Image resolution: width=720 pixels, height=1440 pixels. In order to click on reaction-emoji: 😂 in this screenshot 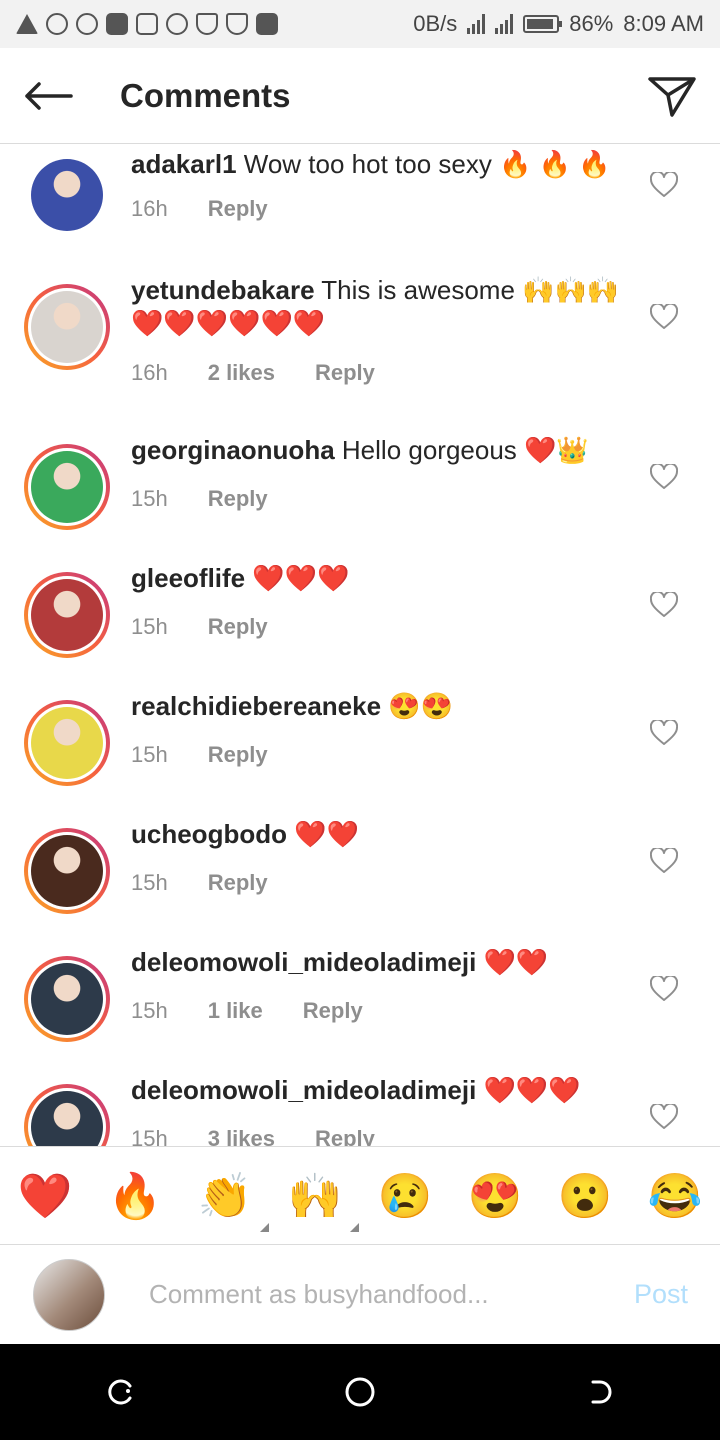, I will do `click(675, 1196)`.